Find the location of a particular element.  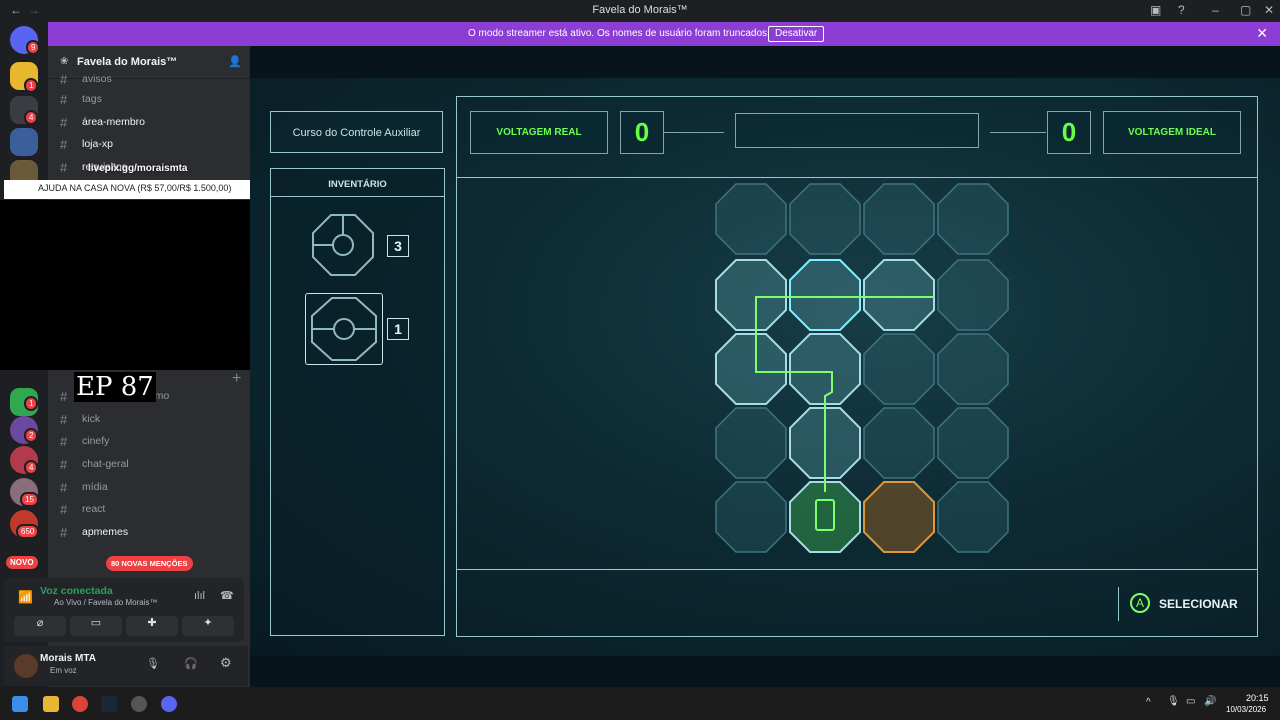

activities-icon: ✚ is located at coordinates (152, 623).